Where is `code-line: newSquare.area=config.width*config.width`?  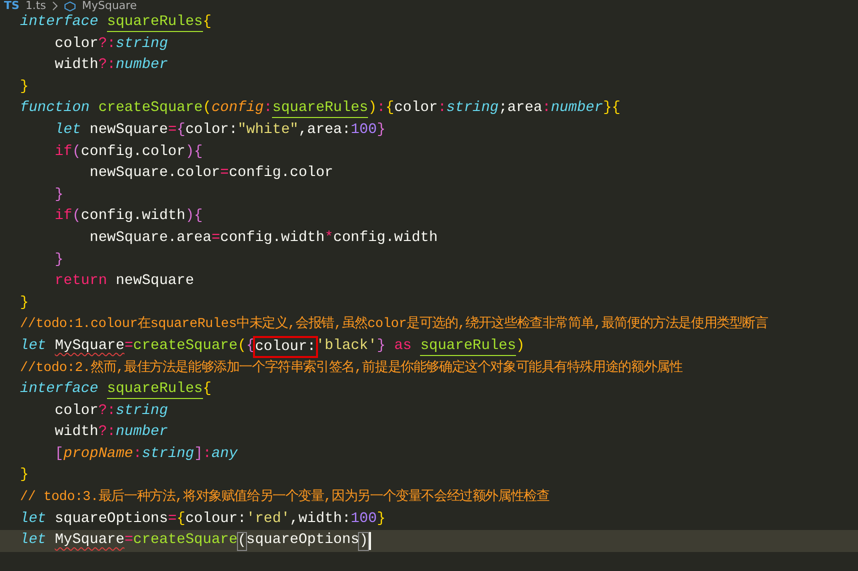 code-line: newSquare.area=config.width*config.width is located at coordinates (263, 238).